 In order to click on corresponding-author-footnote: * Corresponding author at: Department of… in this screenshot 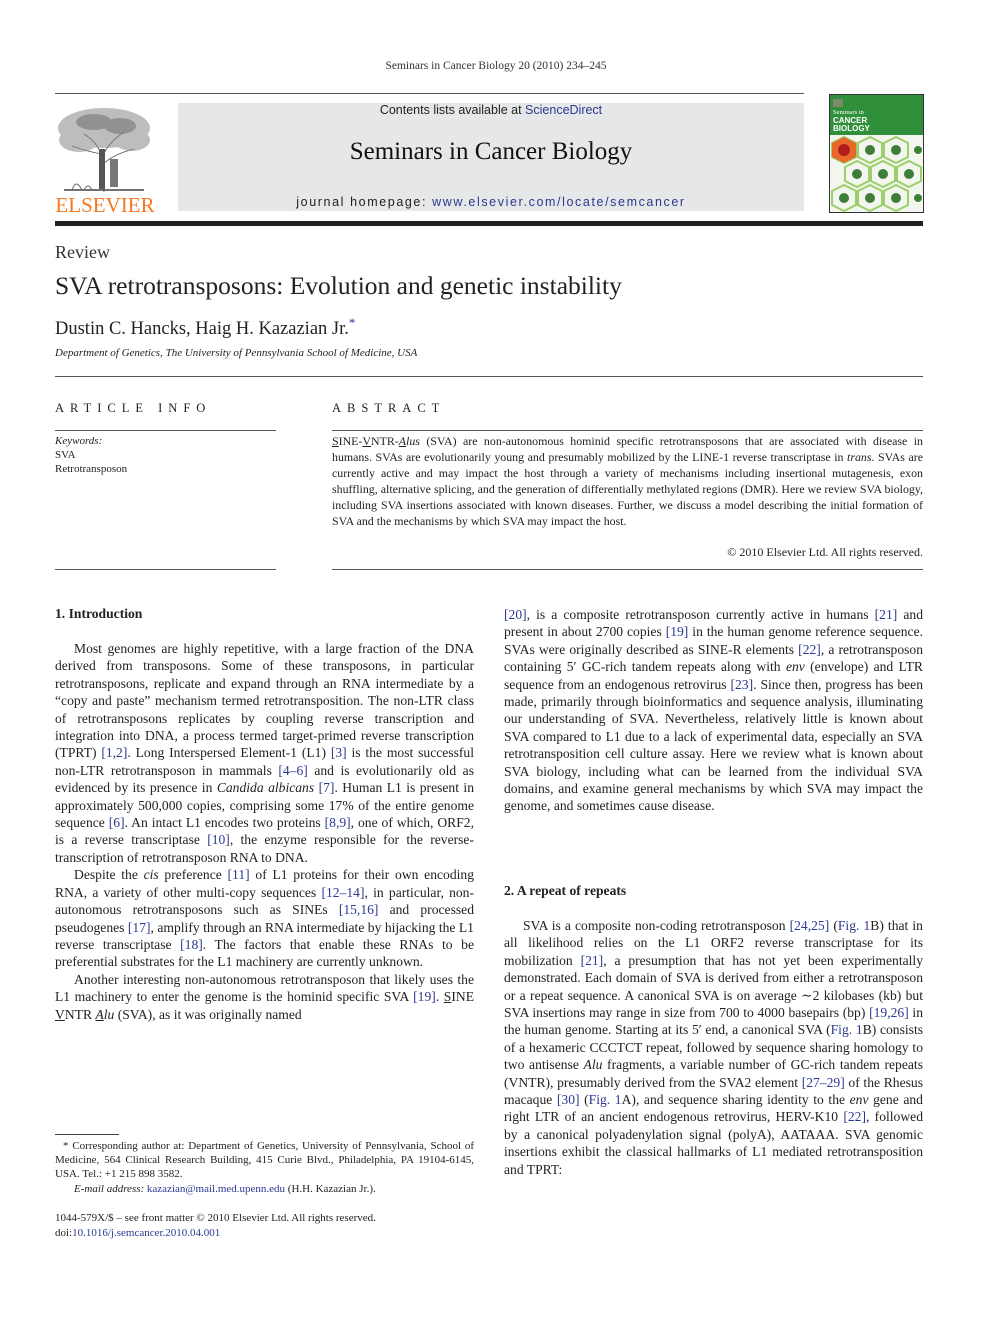, I will do `click(264, 1167)`.